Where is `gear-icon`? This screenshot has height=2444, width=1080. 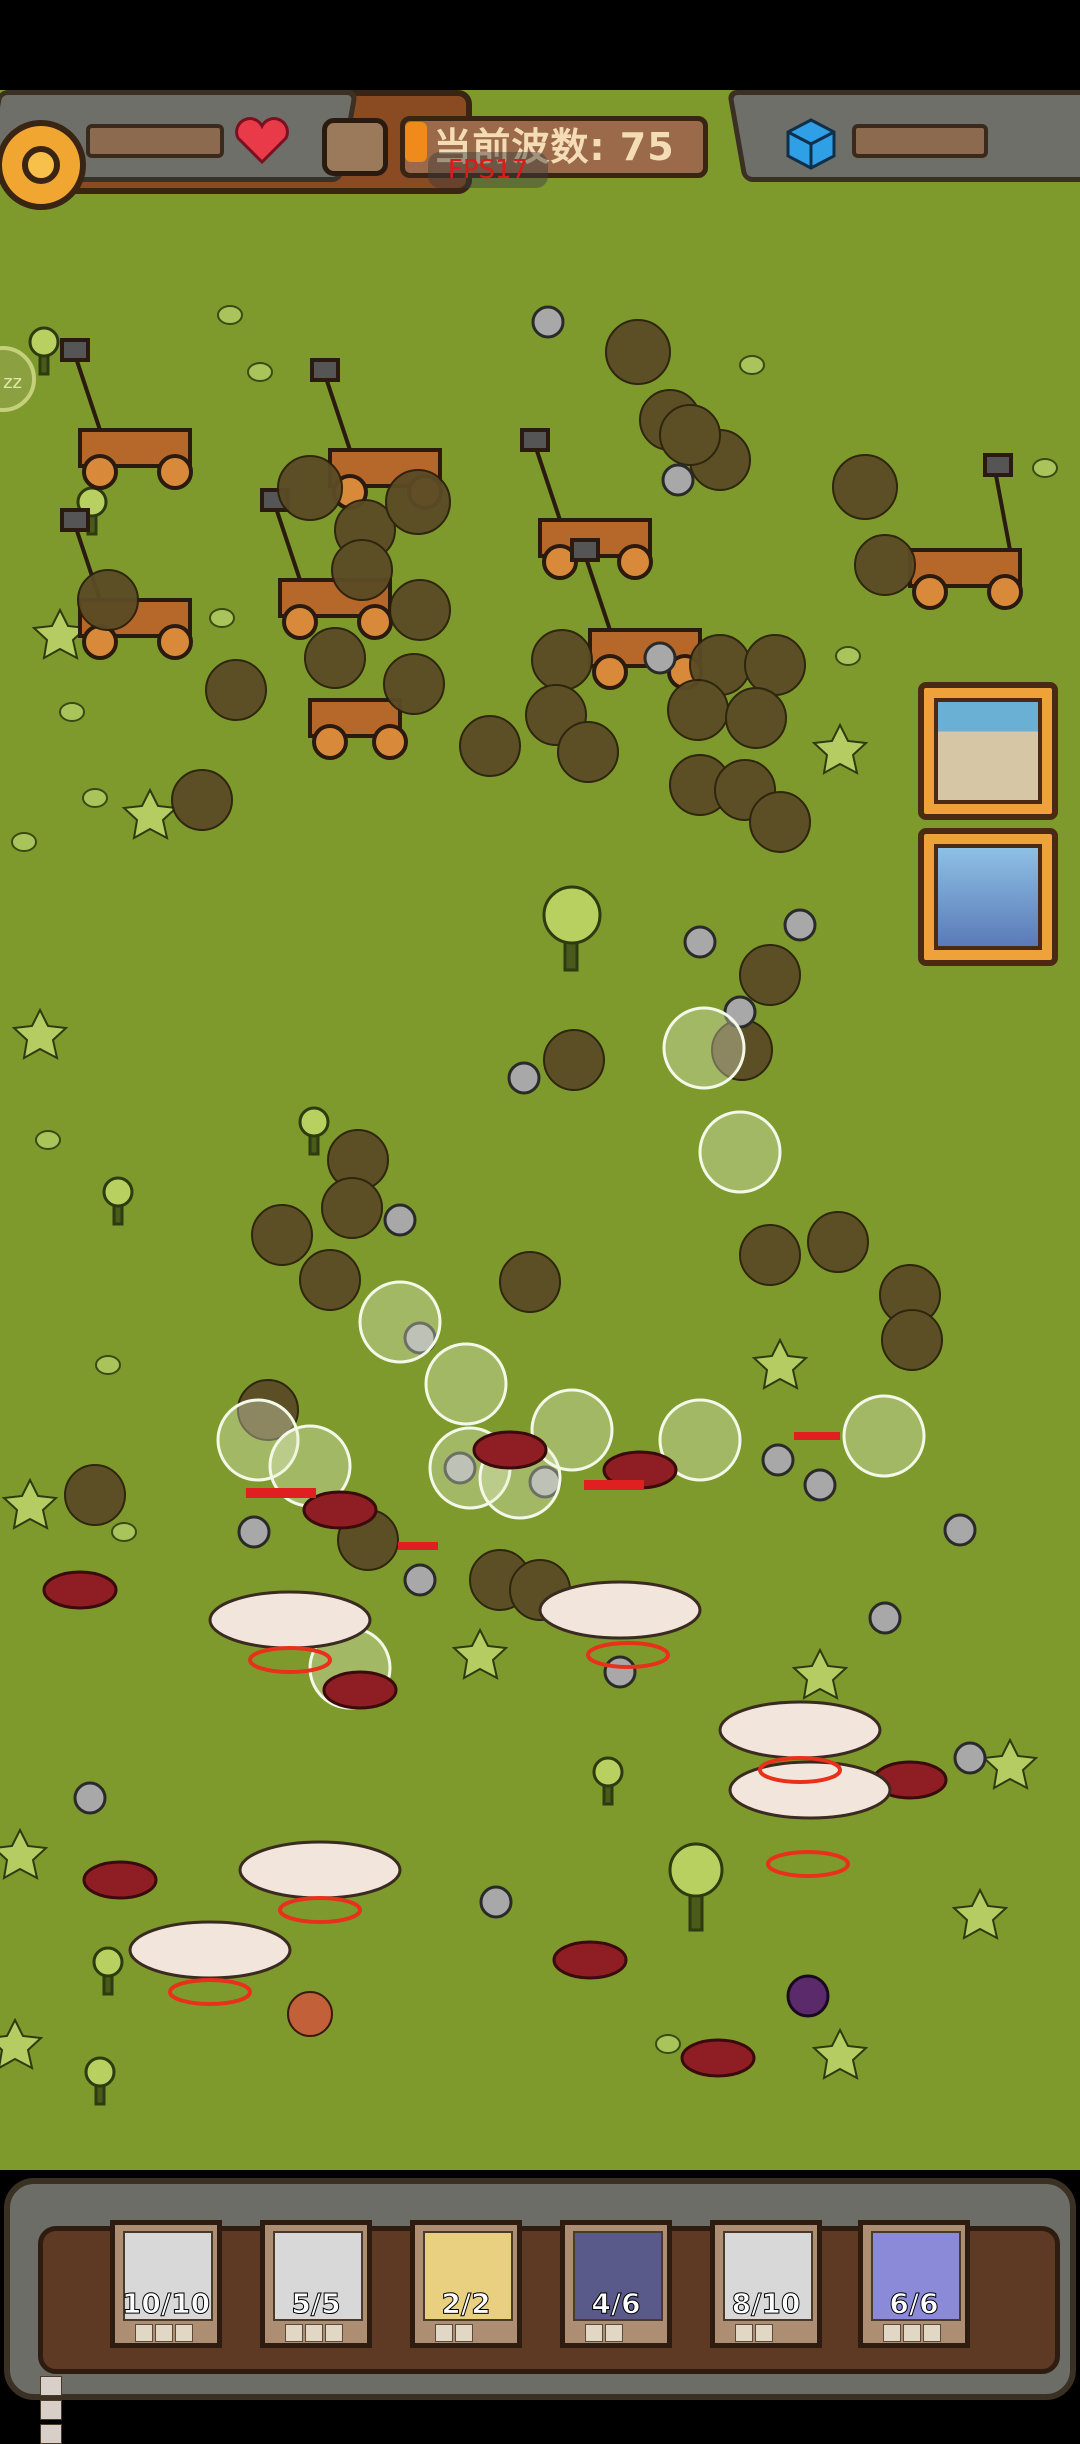 gear-icon is located at coordinates (43, 165).